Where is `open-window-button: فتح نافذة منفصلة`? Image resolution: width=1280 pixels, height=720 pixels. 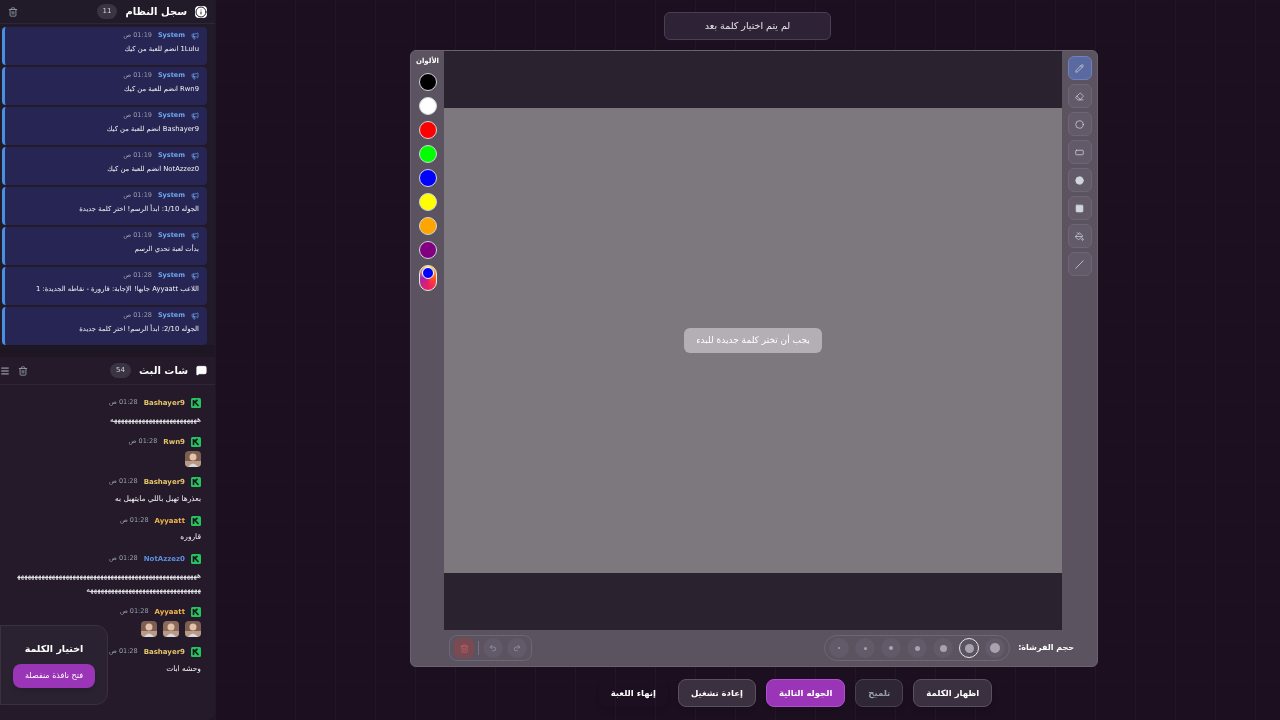
open-window-button: فتح نافذة منفصلة is located at coordinates (54, 676).